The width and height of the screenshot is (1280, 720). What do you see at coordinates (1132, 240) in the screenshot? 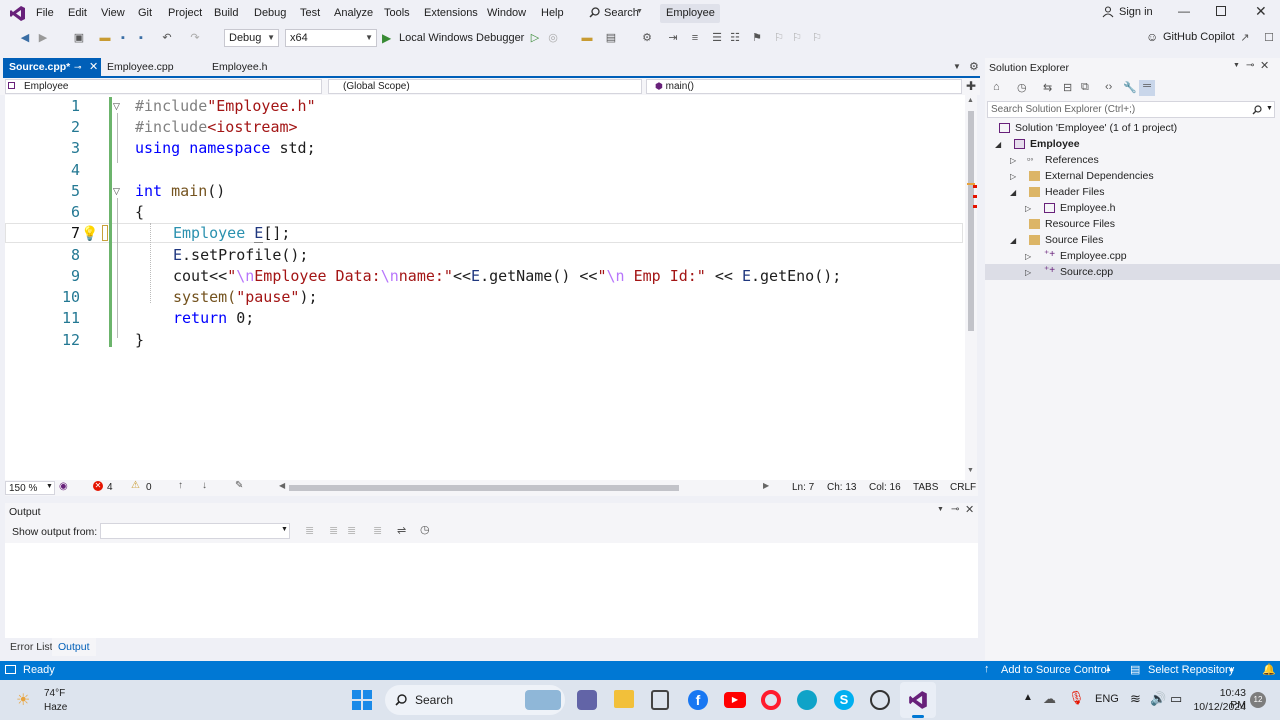
I see `tree-item-source-files: ◢ Source Files` at bounding box center [1132, 240].